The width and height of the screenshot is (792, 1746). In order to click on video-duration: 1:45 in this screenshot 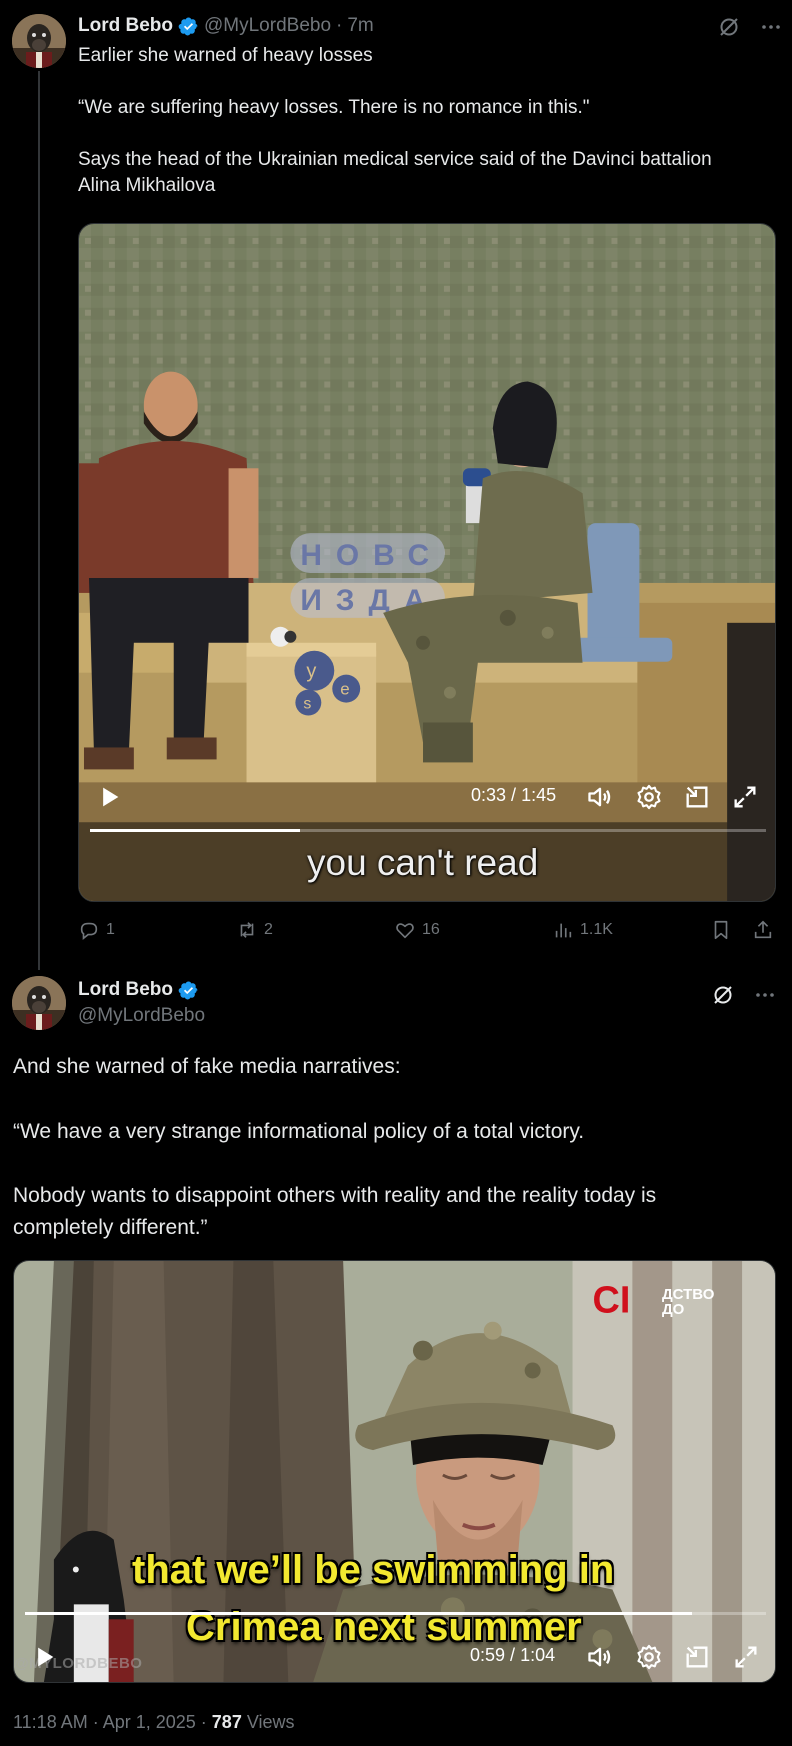, I will do `click(539, 795)`.